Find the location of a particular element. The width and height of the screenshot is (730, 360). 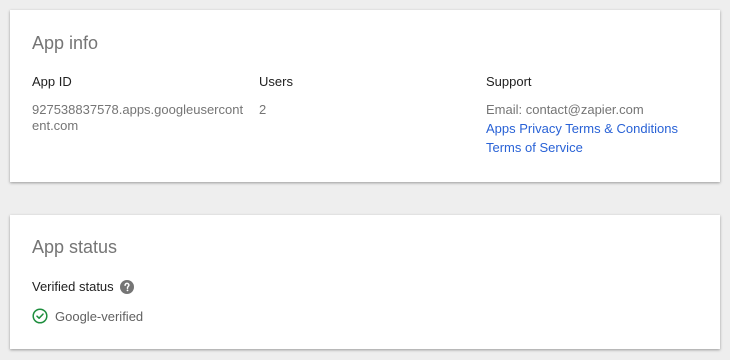

privacy-terms-link: Apps Privacy Terms & Conditions is located at coordinates (601, 128).